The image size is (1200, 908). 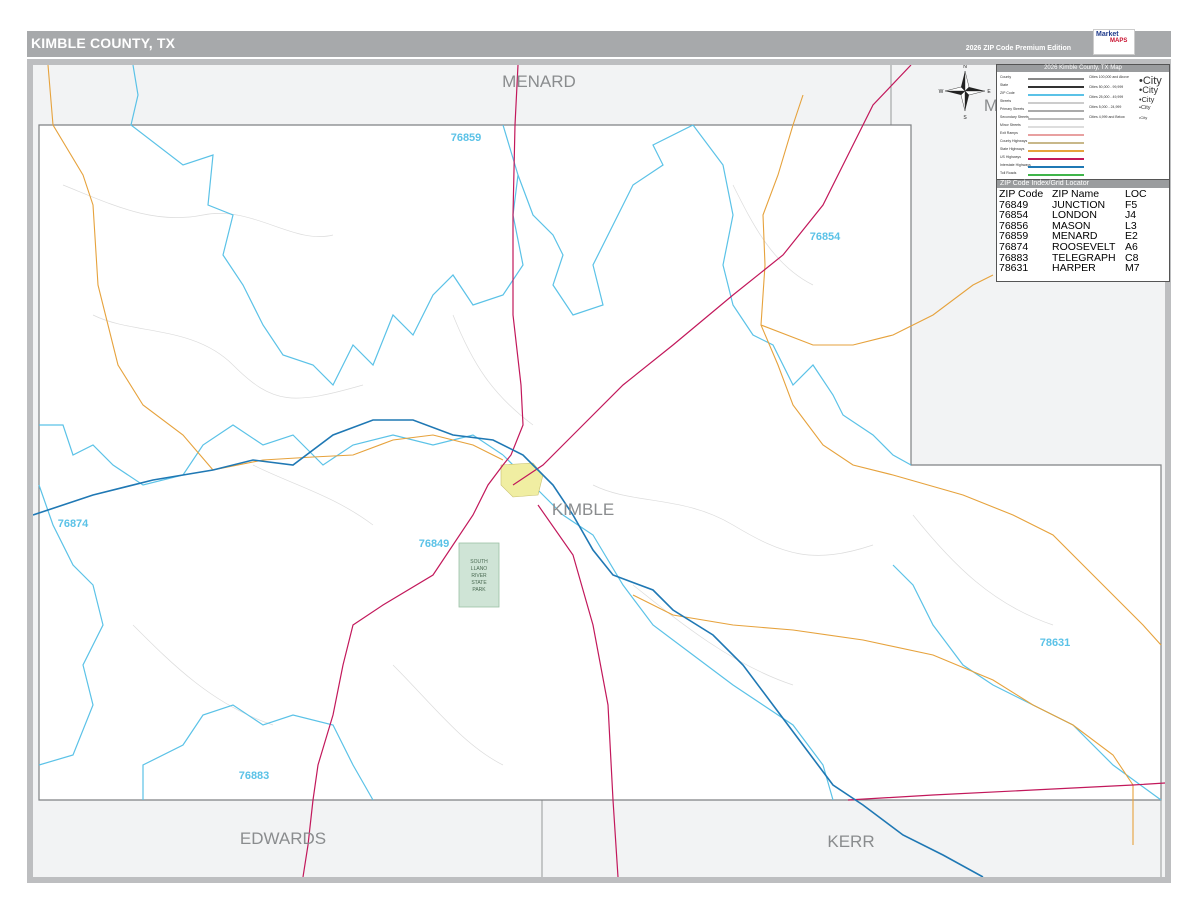 I want to click on zip-index-header-row: ZIP Code ZIP Name LOC, so click(x=1082, y=194).